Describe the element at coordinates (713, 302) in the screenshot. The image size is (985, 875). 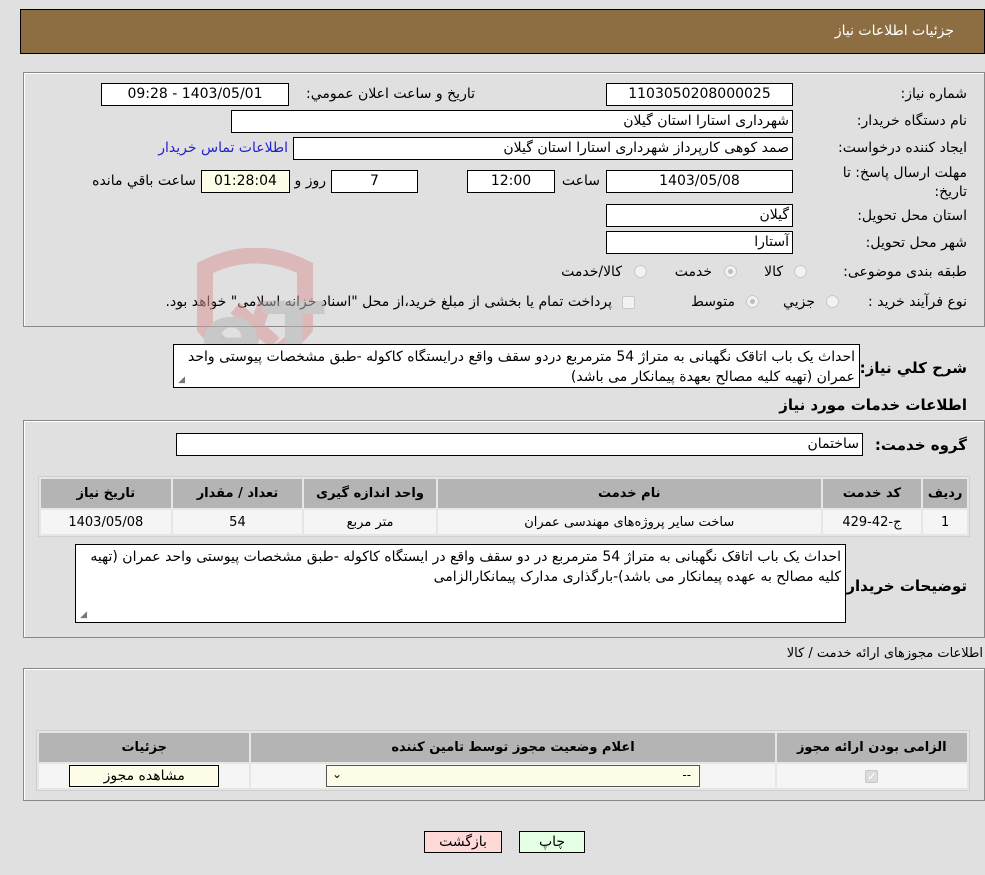
I see `process-option-medium: متوسط` at that location.